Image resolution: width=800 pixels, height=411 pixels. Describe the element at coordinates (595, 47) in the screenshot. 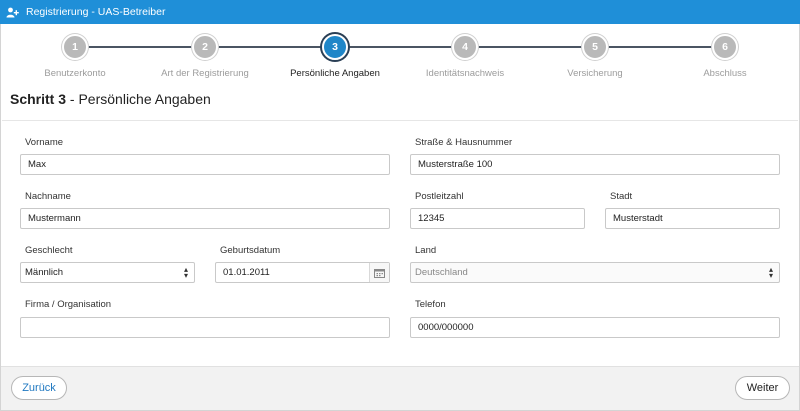

I see `step-number: 5` at that location.